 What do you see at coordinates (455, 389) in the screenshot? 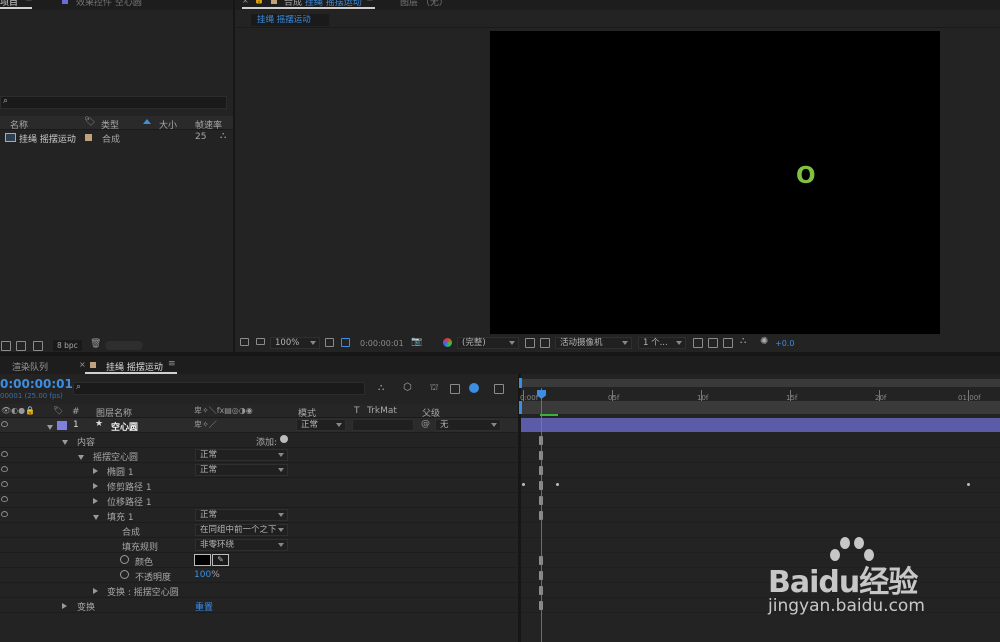
I see `frame-blend-icon` at bounding box center [455, 389].